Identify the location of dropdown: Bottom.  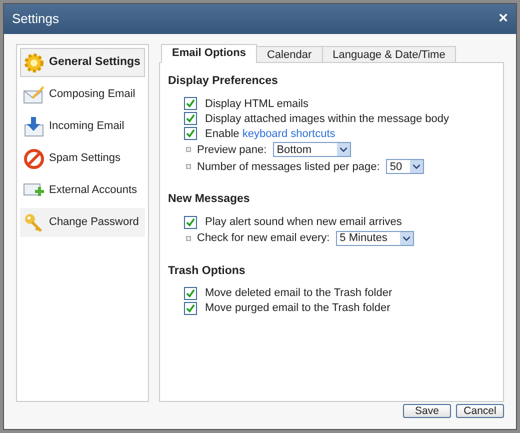
(311, 150).